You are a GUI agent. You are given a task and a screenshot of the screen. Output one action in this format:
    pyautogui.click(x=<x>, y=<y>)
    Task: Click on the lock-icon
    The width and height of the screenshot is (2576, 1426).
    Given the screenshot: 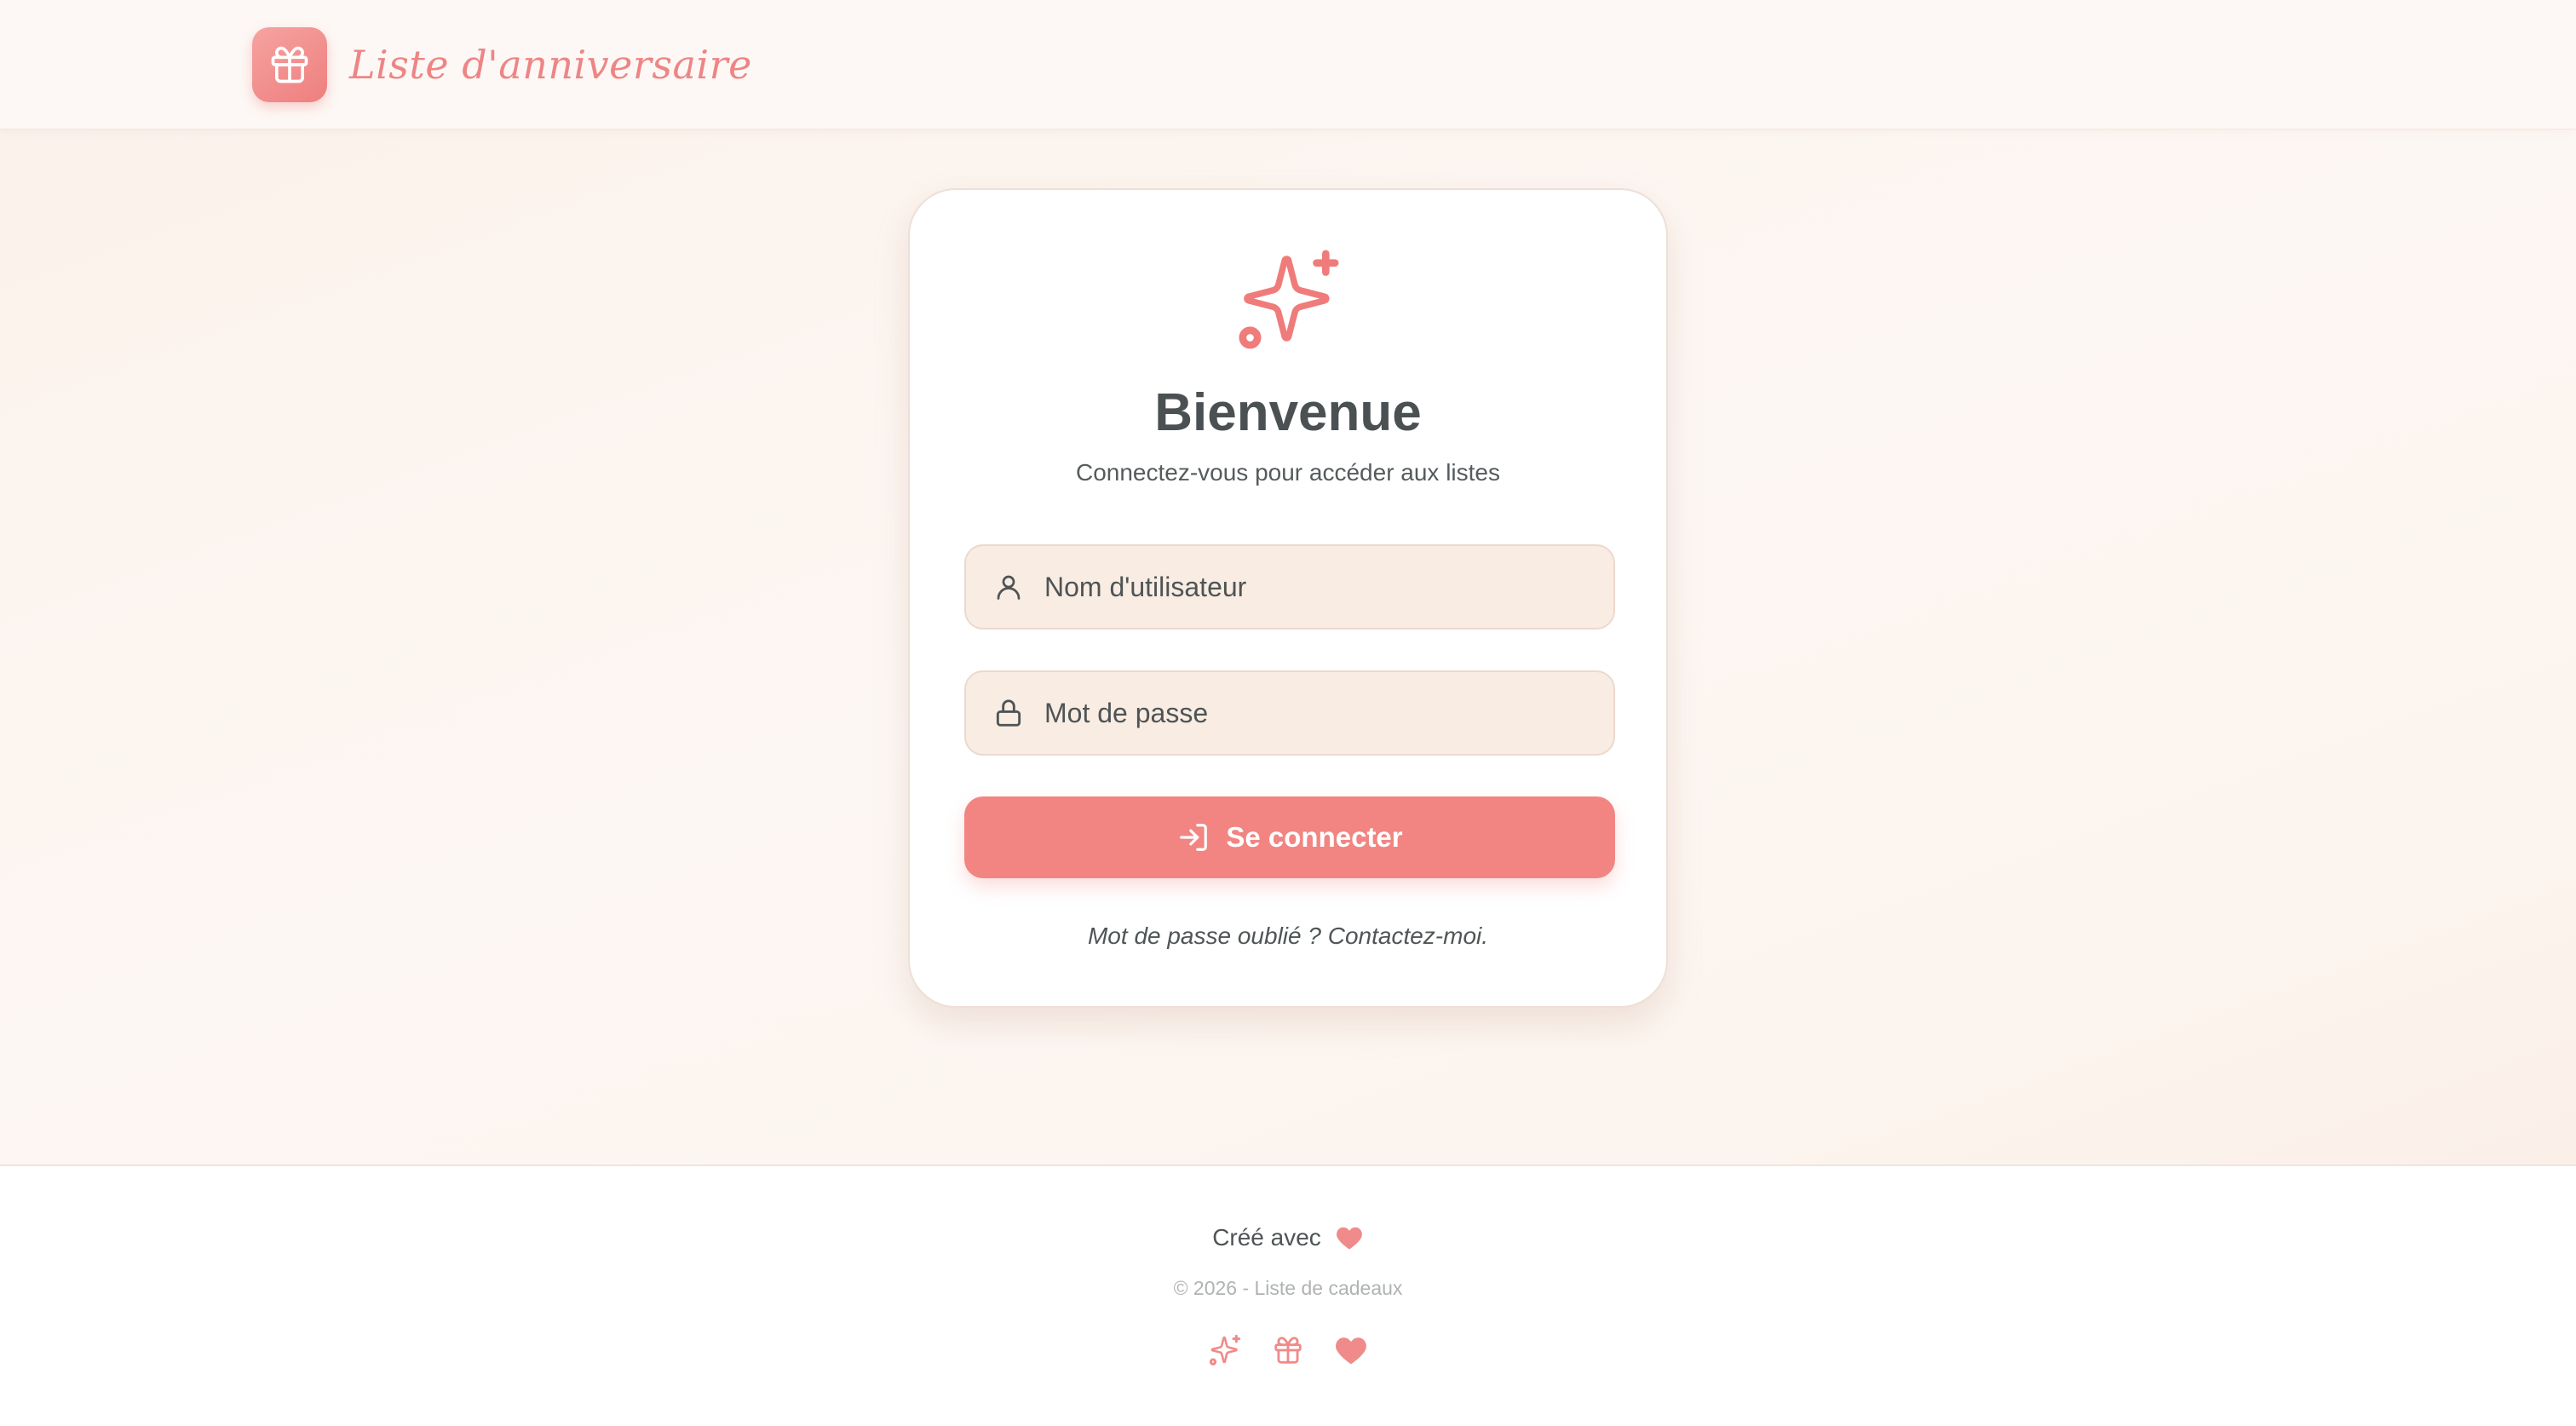 What is the action you would take?
    pyautogui.click(x=1009, y=713)
    